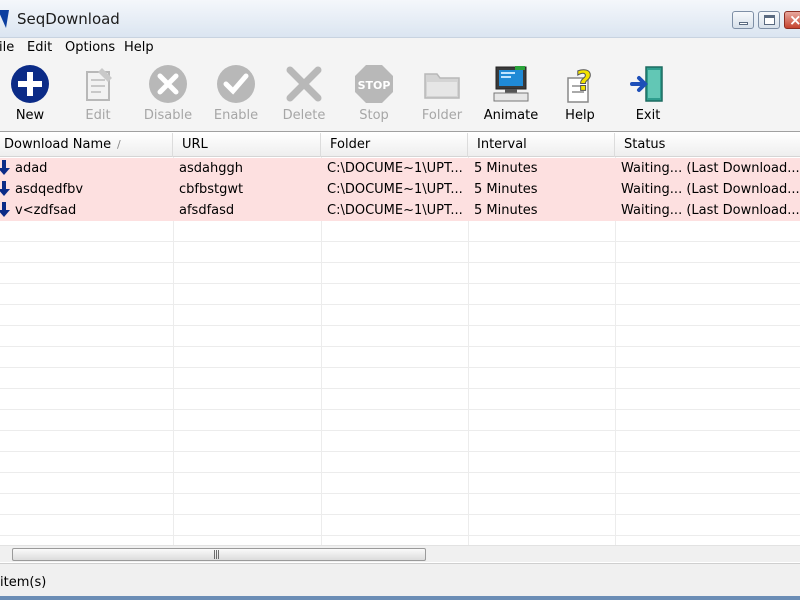 The image size is (800, 600). I want to click on cell-url: afsdfasd, so click(207, 210).